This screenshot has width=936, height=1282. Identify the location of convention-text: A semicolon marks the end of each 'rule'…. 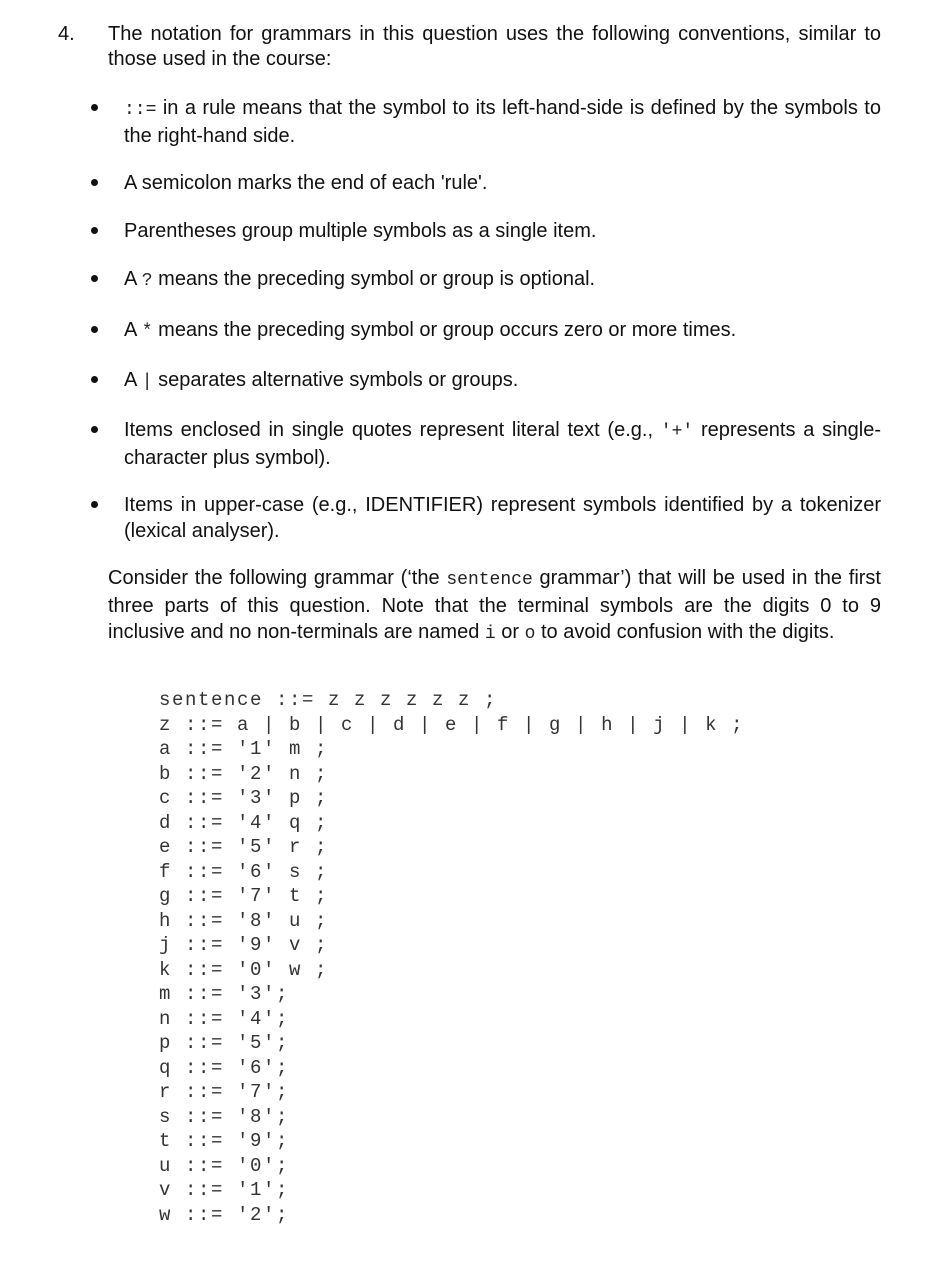
(306, 183).